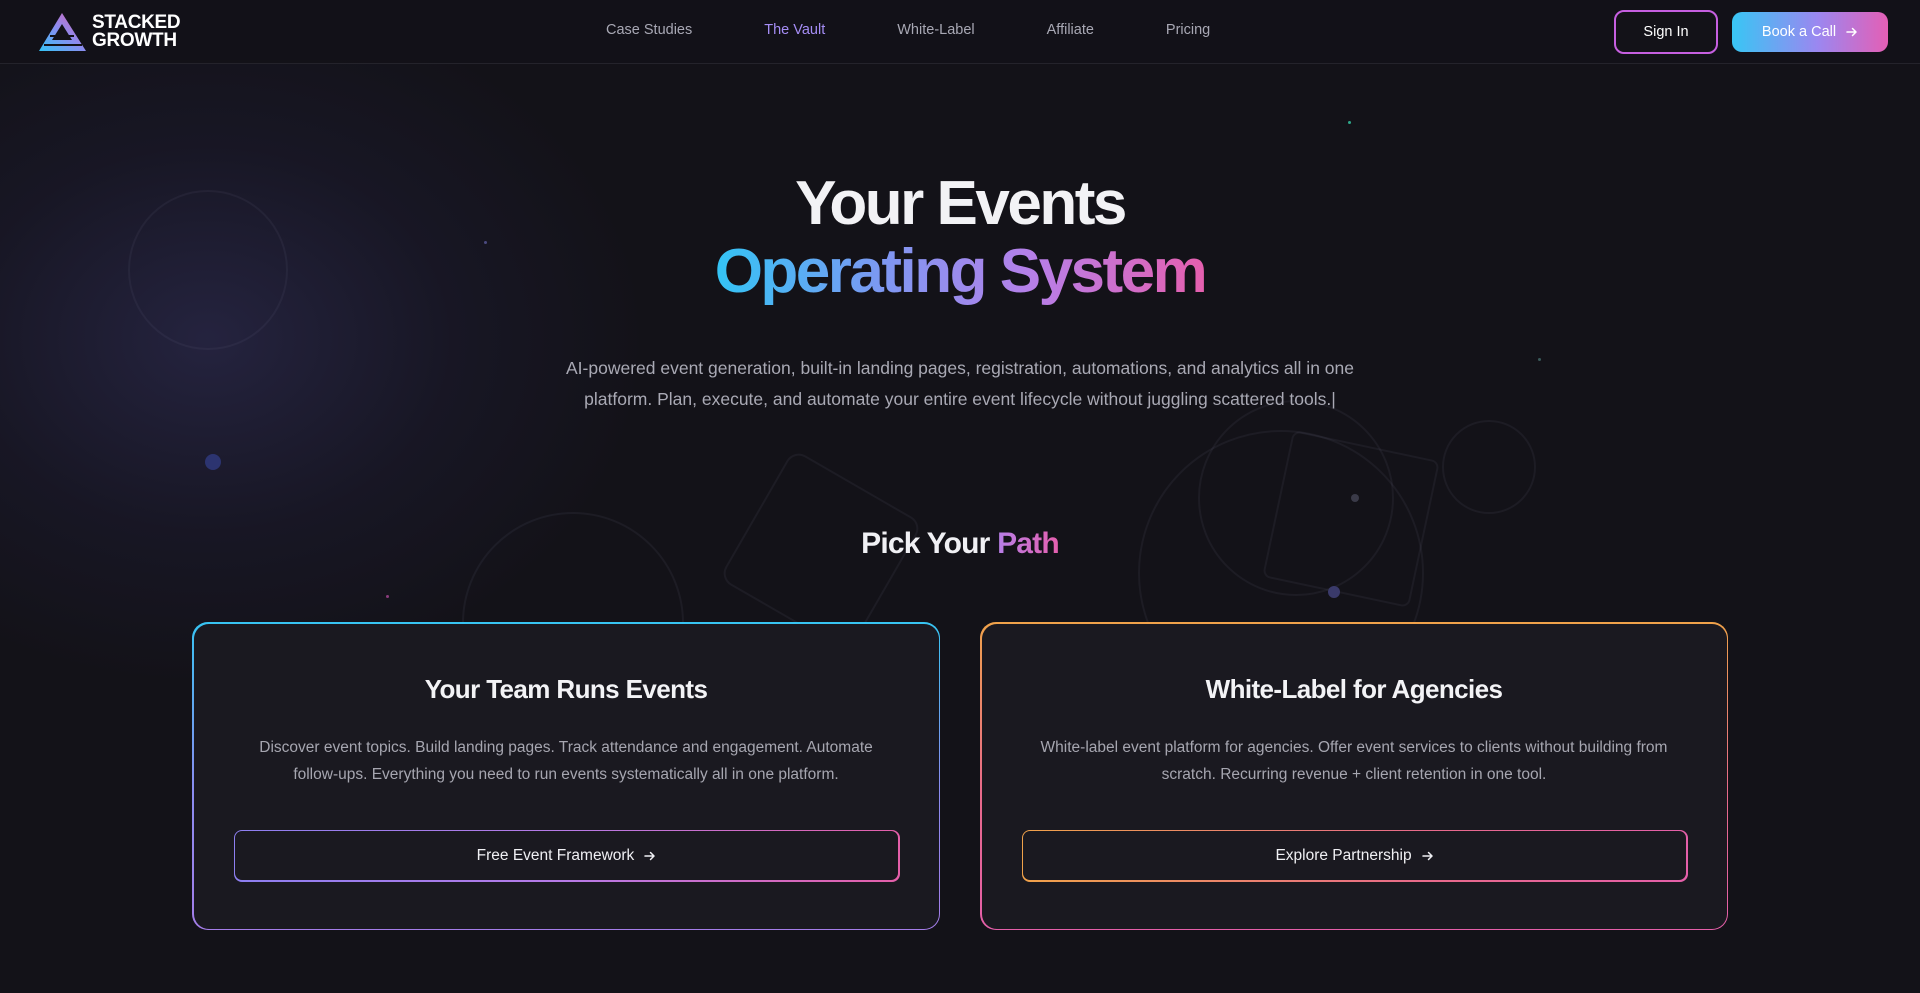  I want to click on sign-in-label: Sign In, so click(1666, 32).